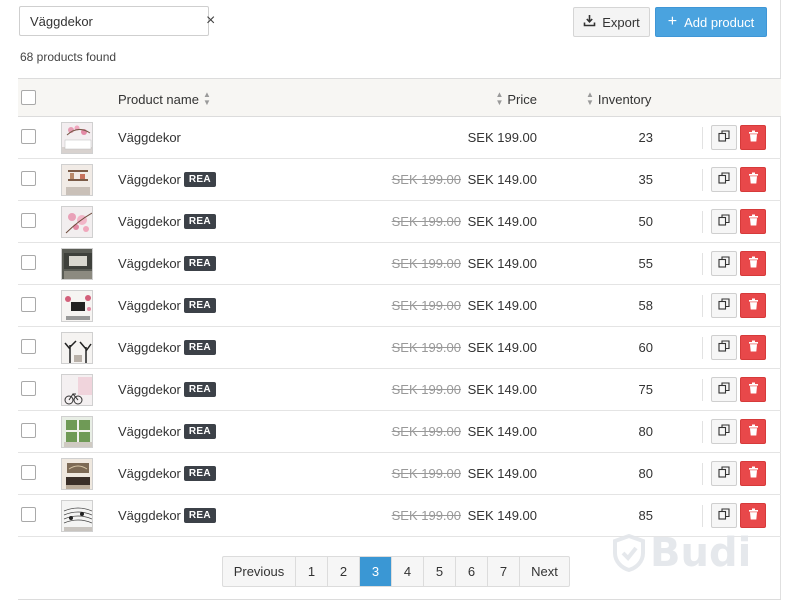  Describe the element at coordinates (672, 21) in the screenshot. I see `plus-icon: +` at that location.